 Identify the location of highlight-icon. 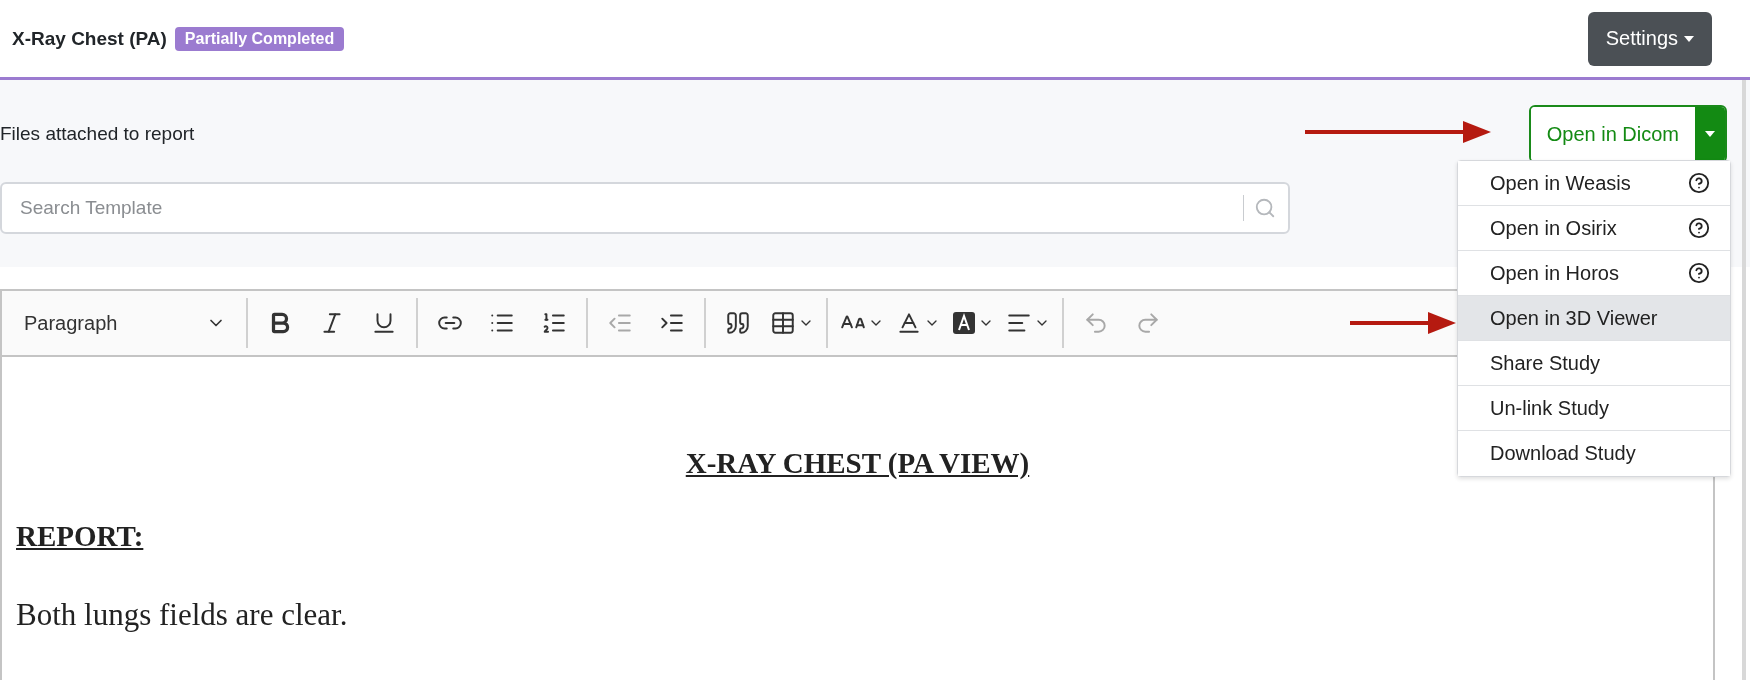
(964, 323).